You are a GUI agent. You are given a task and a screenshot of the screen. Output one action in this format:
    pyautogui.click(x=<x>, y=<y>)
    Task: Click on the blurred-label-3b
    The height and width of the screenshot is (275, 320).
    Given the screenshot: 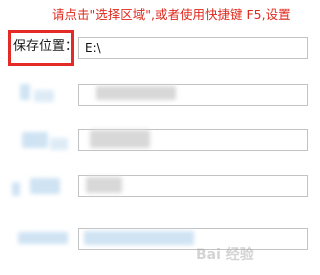 What is the action you would take?
    pyautogui.click(x=59, y=144)
    